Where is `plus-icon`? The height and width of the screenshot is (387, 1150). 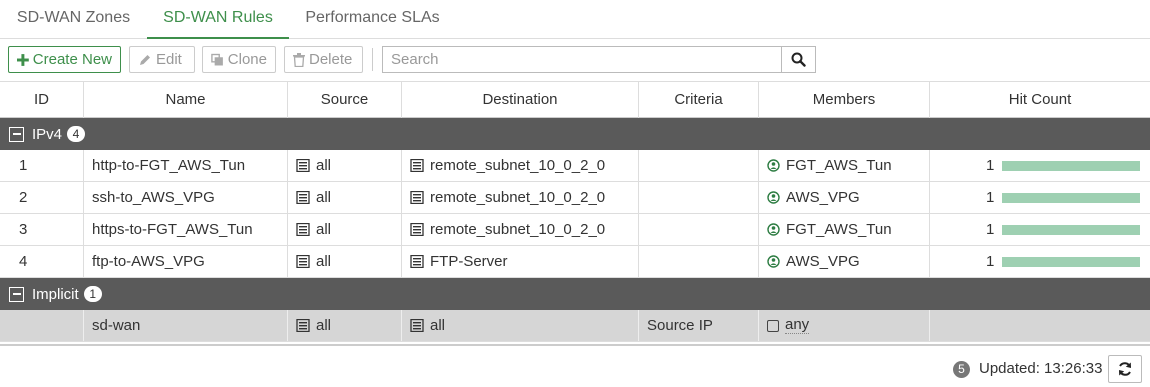 plus-icon is located at coordinates (23, 59).